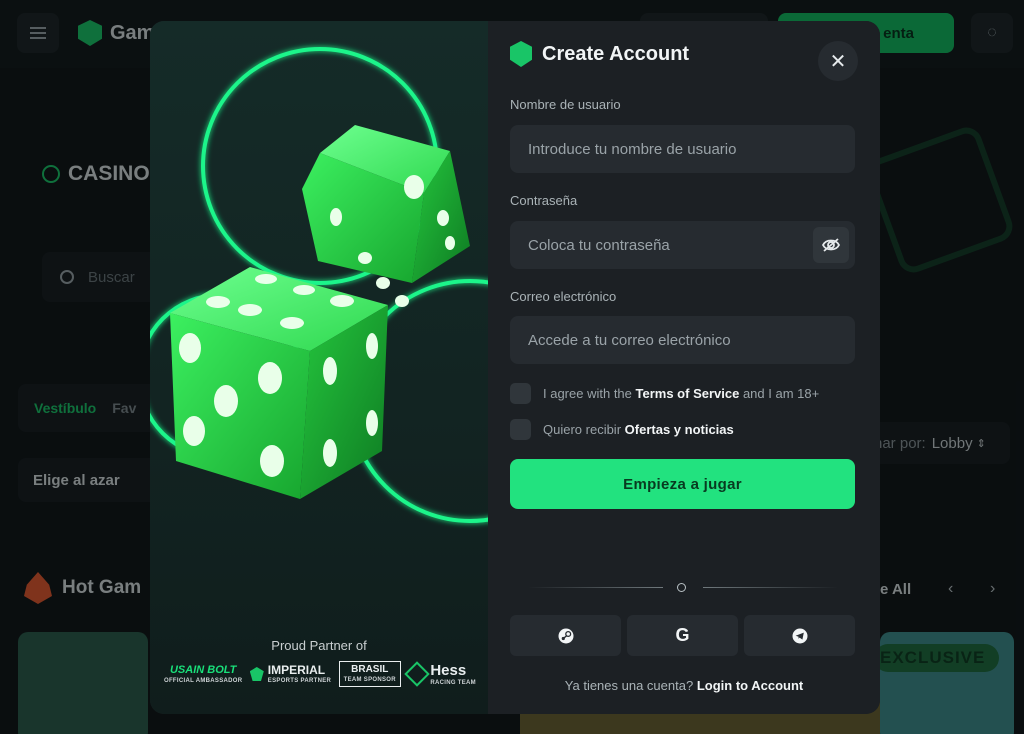 The width and height of the screenshot is (1024, 734). What do you see at coordinates (319, 645) in the screenshot?
I see `partners-title: Proud Partner of` at bounding box center [319, 645].